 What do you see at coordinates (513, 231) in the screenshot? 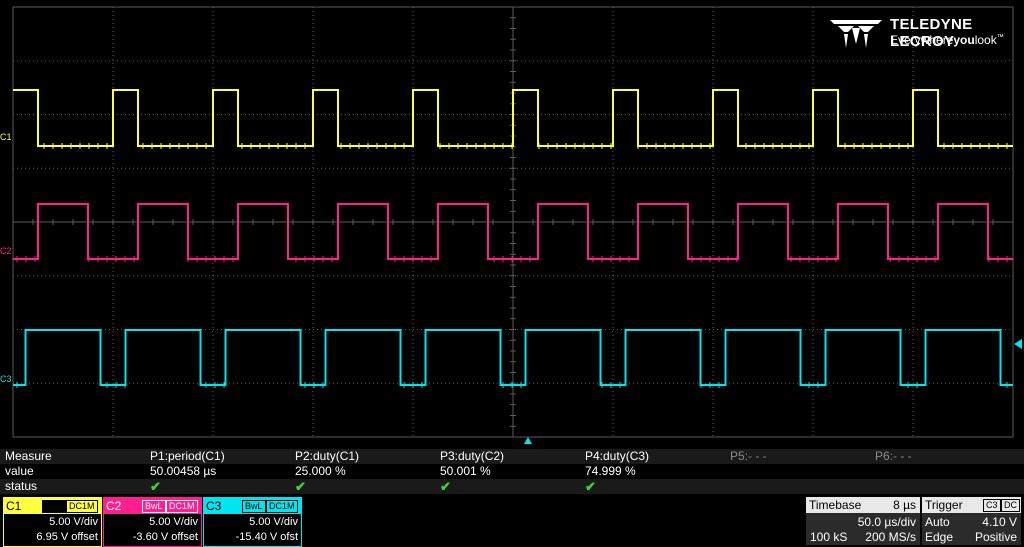
I see `c2-trace` at bounding box center [513, 231].